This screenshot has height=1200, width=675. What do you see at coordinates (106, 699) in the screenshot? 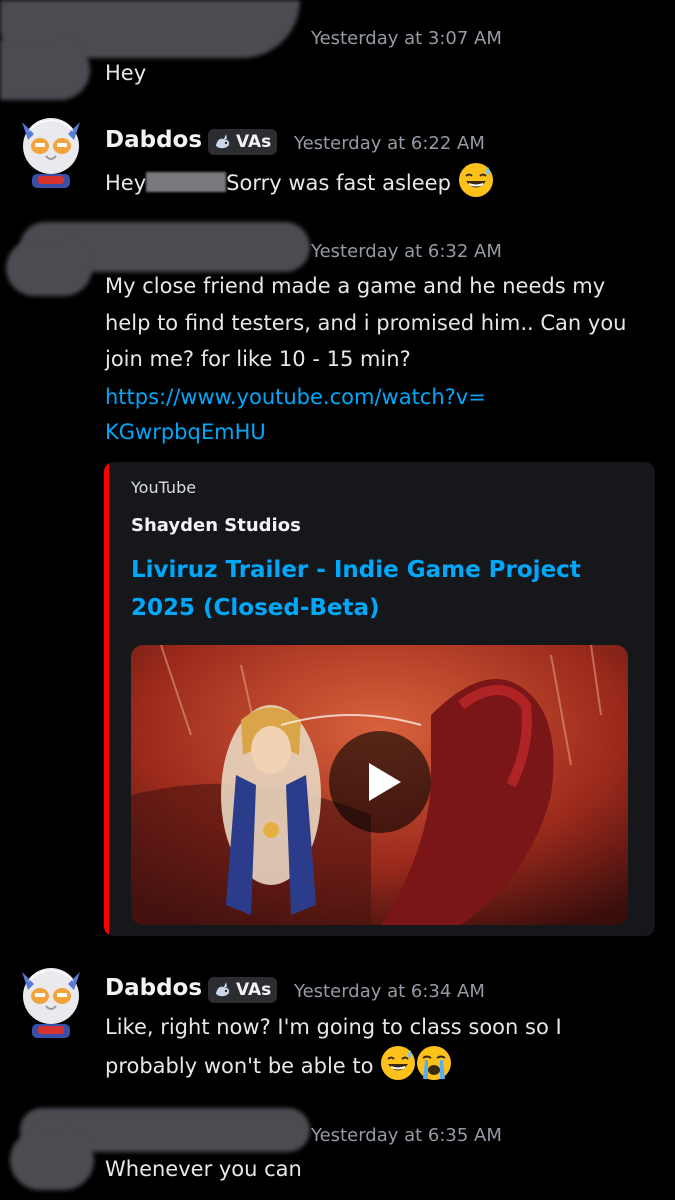
I see `embed-accent-bar` at bounding box center [106, 699].